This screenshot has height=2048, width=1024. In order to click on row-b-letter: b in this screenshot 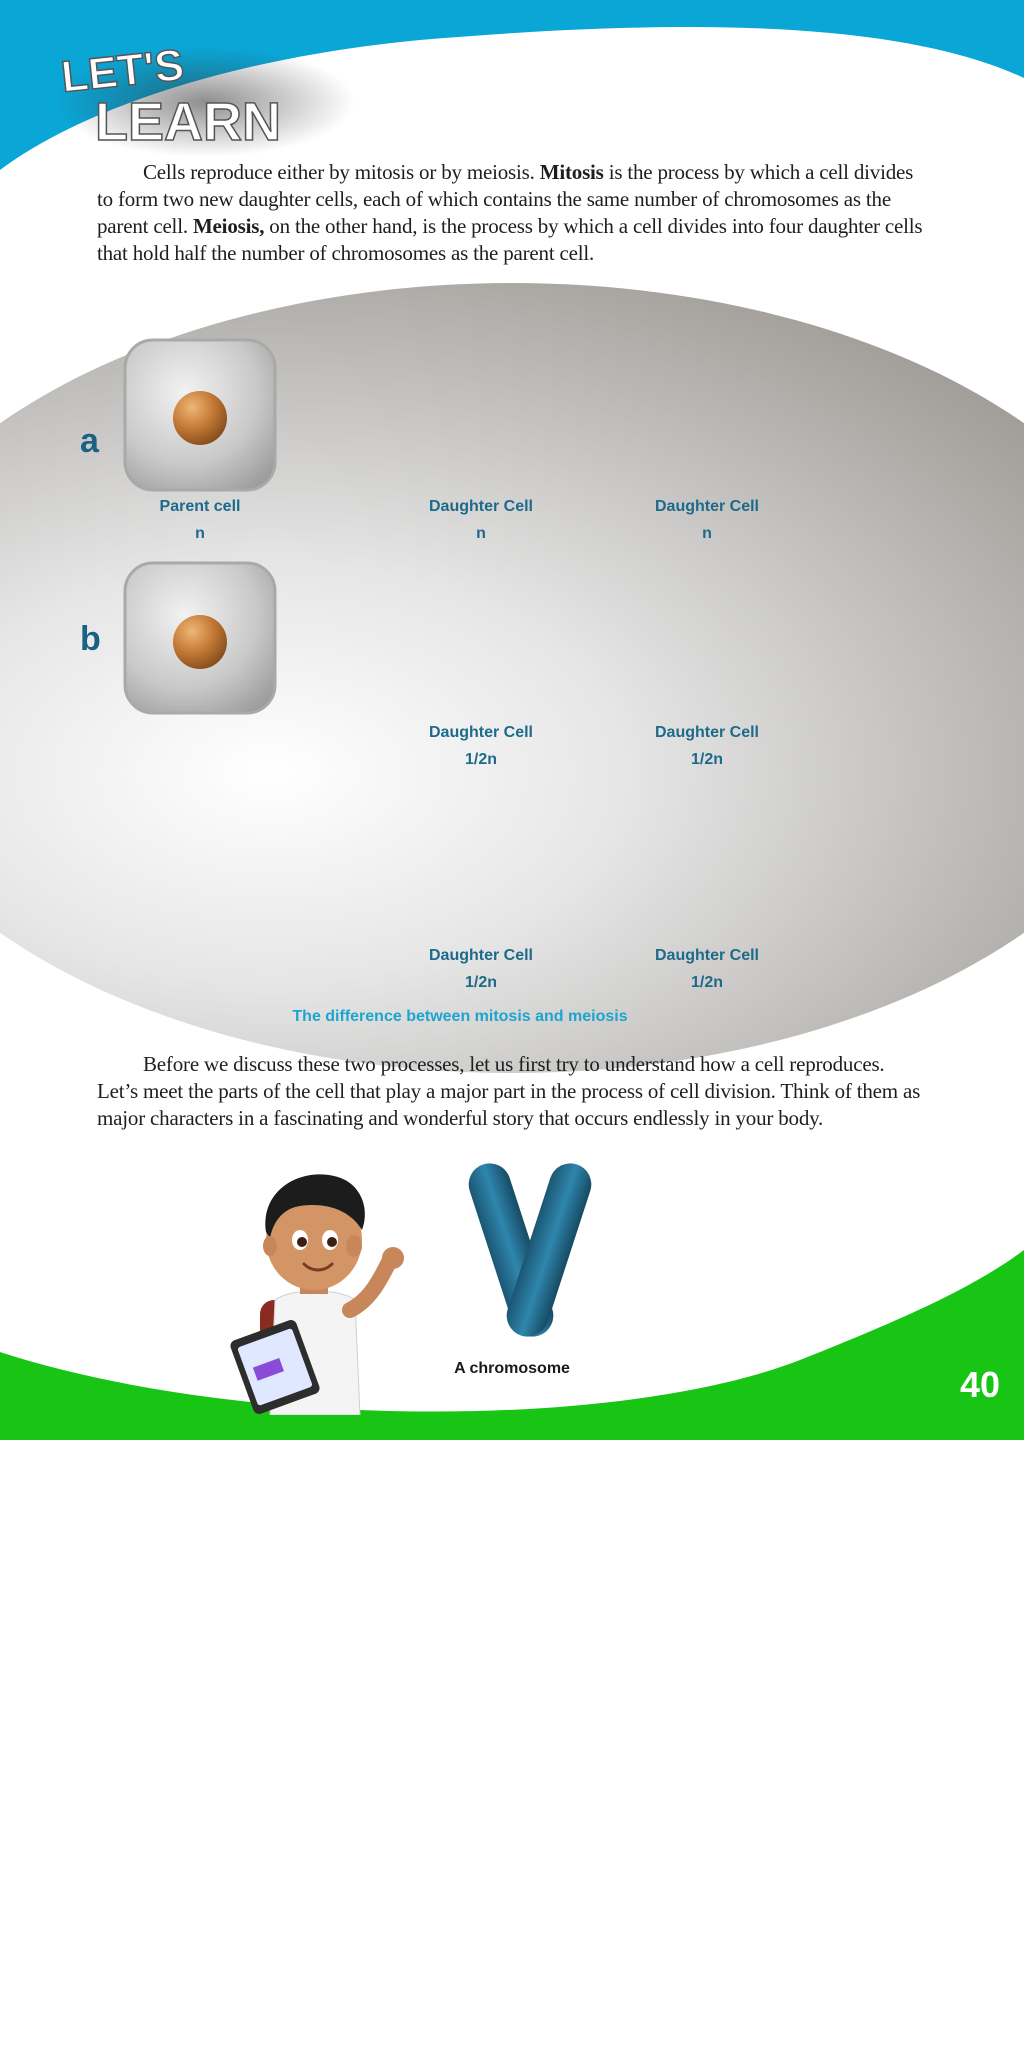, I will do `click(90, 639)`.